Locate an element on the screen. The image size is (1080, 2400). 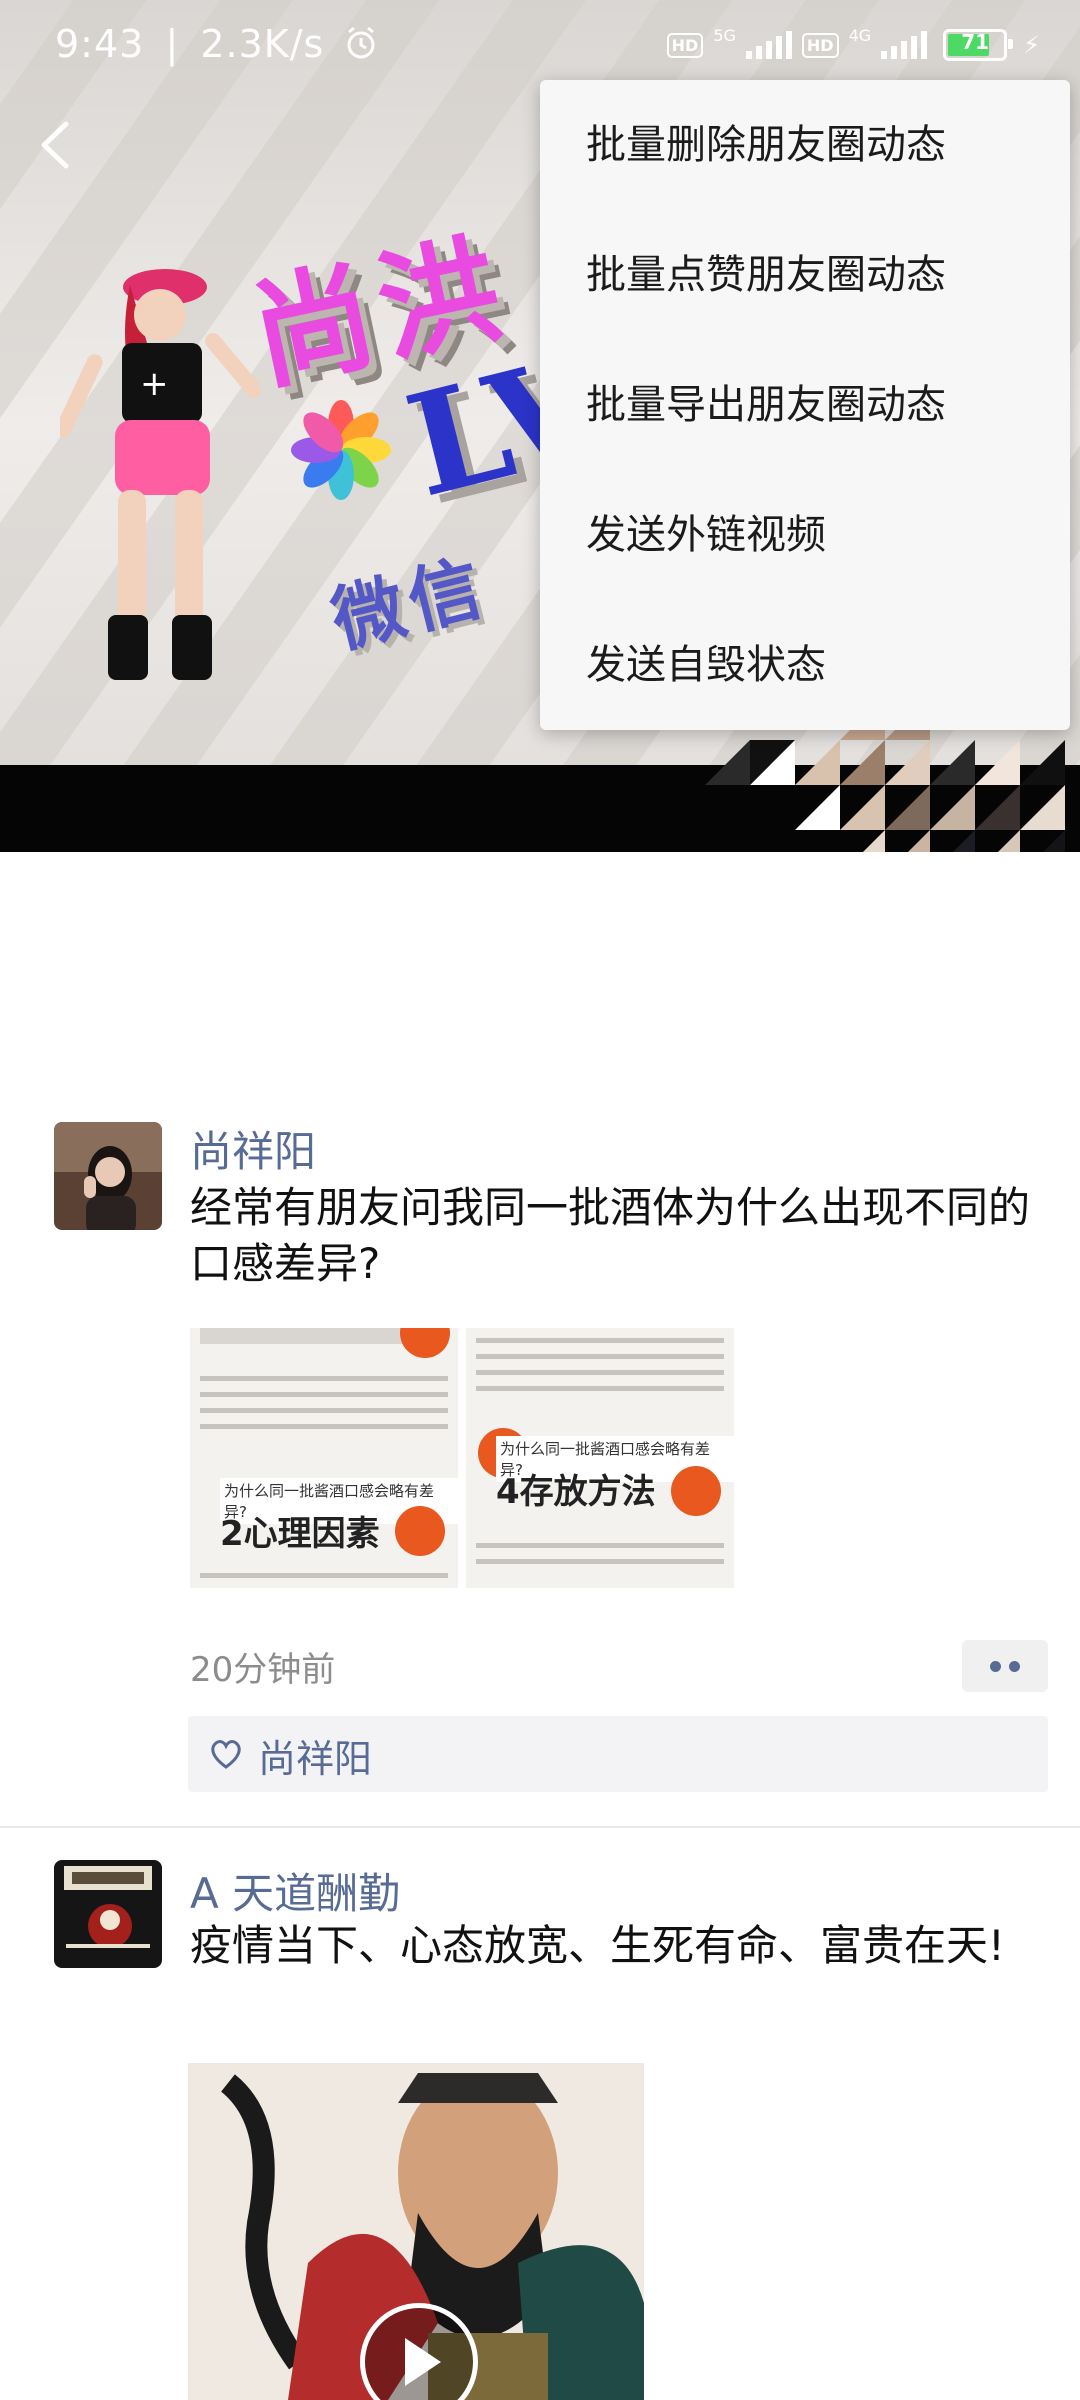
pixelated-avatar-overlay is located at coordinates (885, 783).